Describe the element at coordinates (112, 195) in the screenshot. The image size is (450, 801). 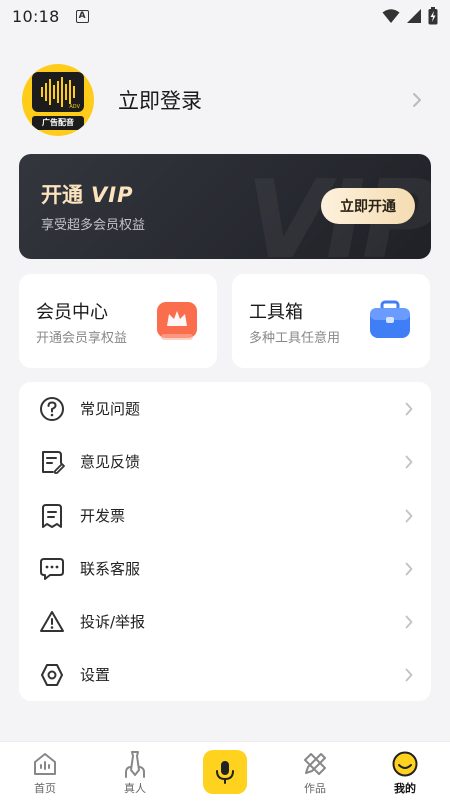
I see `vip-title-vip: VIP` at that location.